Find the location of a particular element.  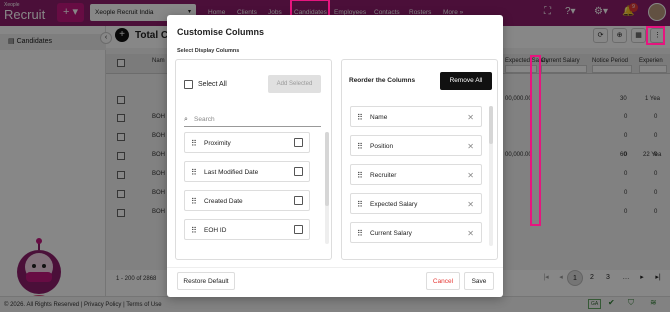

save-button: Save is located at coordinates (479, 281).